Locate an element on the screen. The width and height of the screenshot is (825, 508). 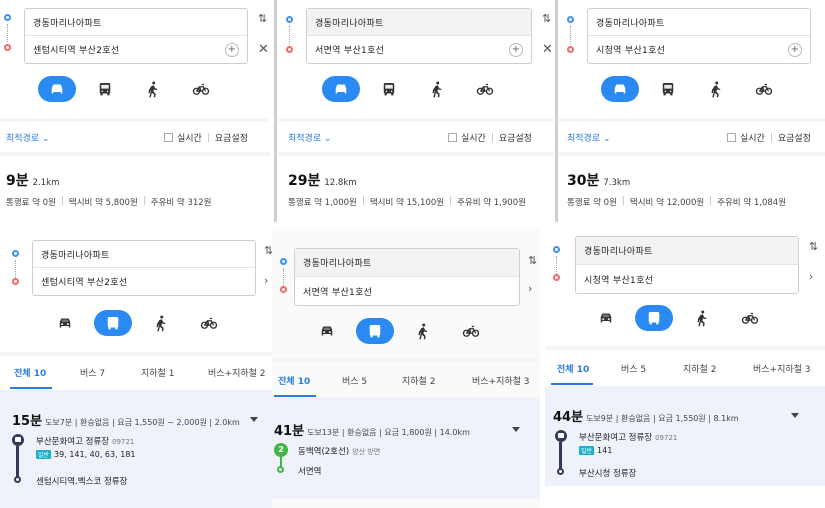
destination-field: 시청역 부산1호선 is located at coordinates (687, 279).